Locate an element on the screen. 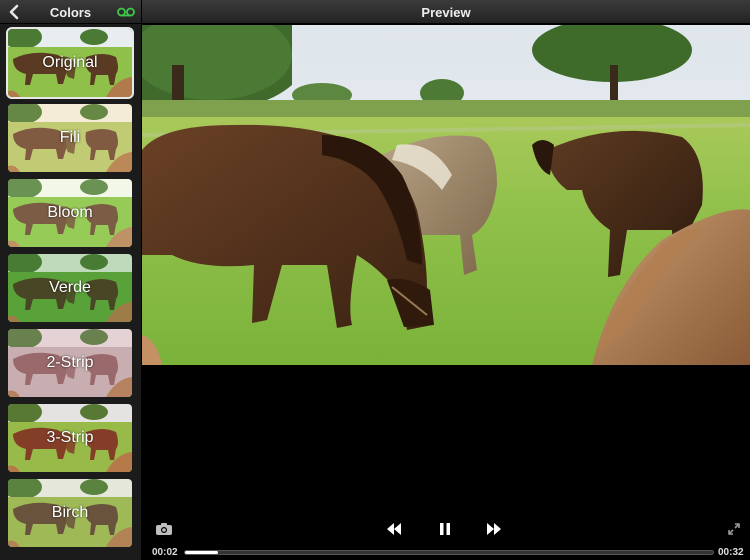 Image resolution: width=750 pixels, height=560 pixels. filter-birch: Birch is located at coordinates (70, 513).